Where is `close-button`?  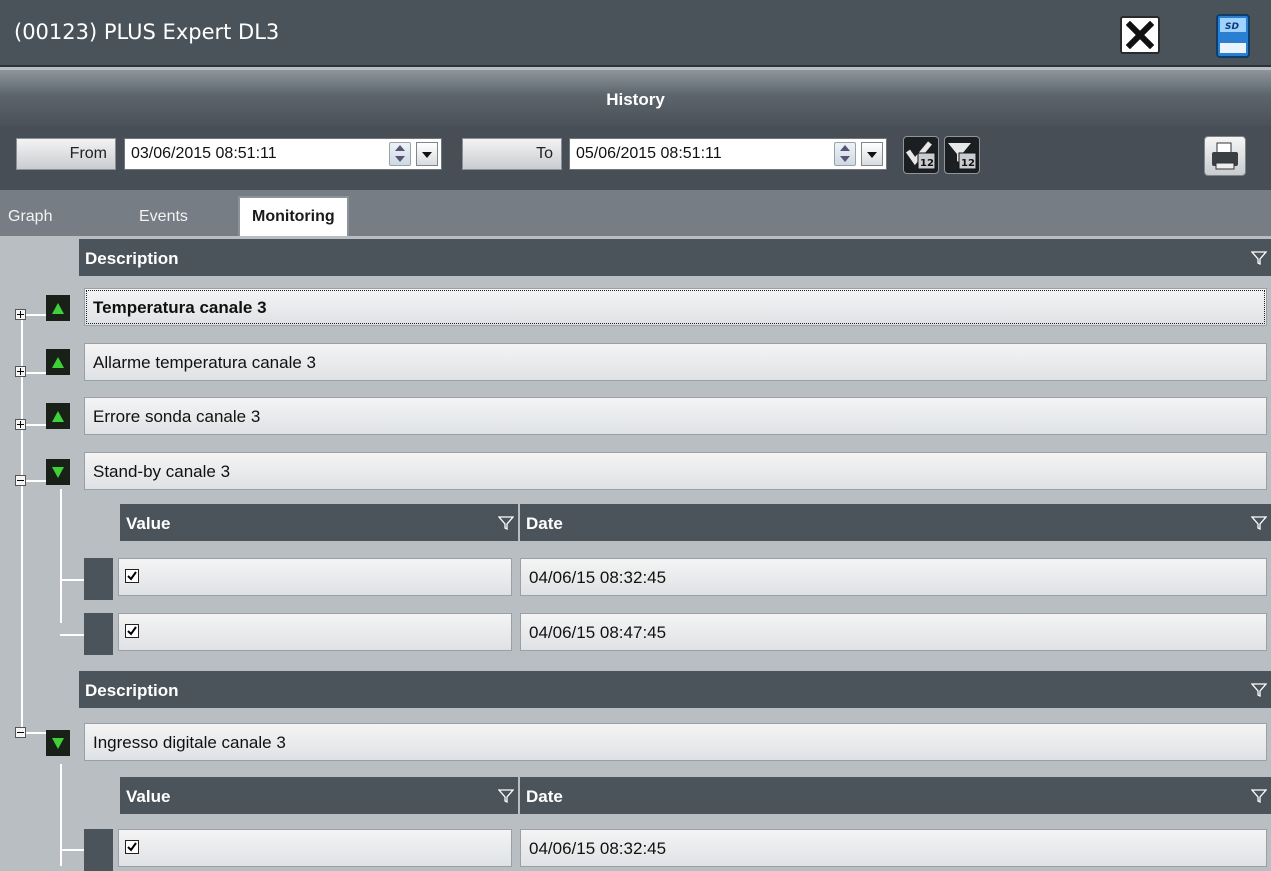
close-button is located at coordinates (1140, 35).